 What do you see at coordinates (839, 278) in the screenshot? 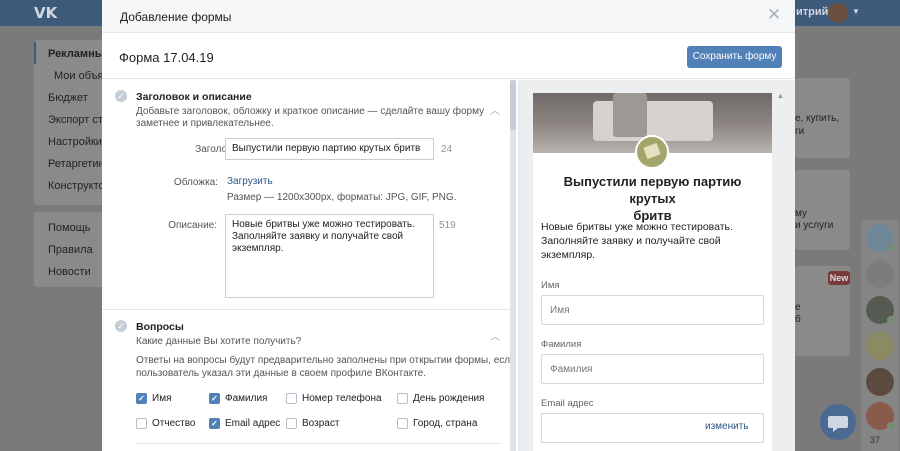
I see `new-badge: New` at bounding box center [839, 278].